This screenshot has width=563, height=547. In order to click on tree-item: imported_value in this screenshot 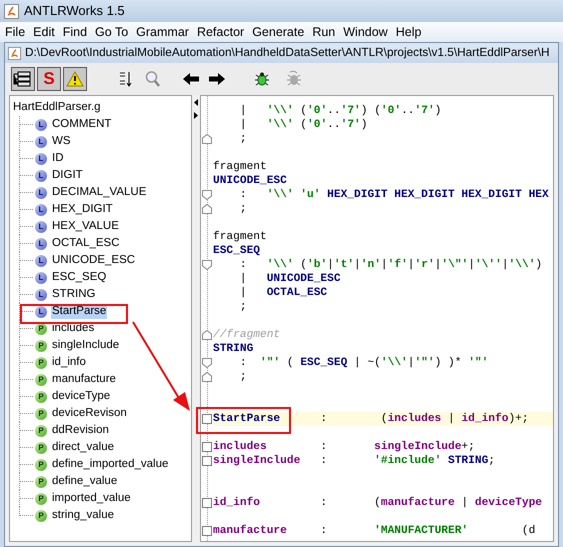, I will do `click(91, 498)`.